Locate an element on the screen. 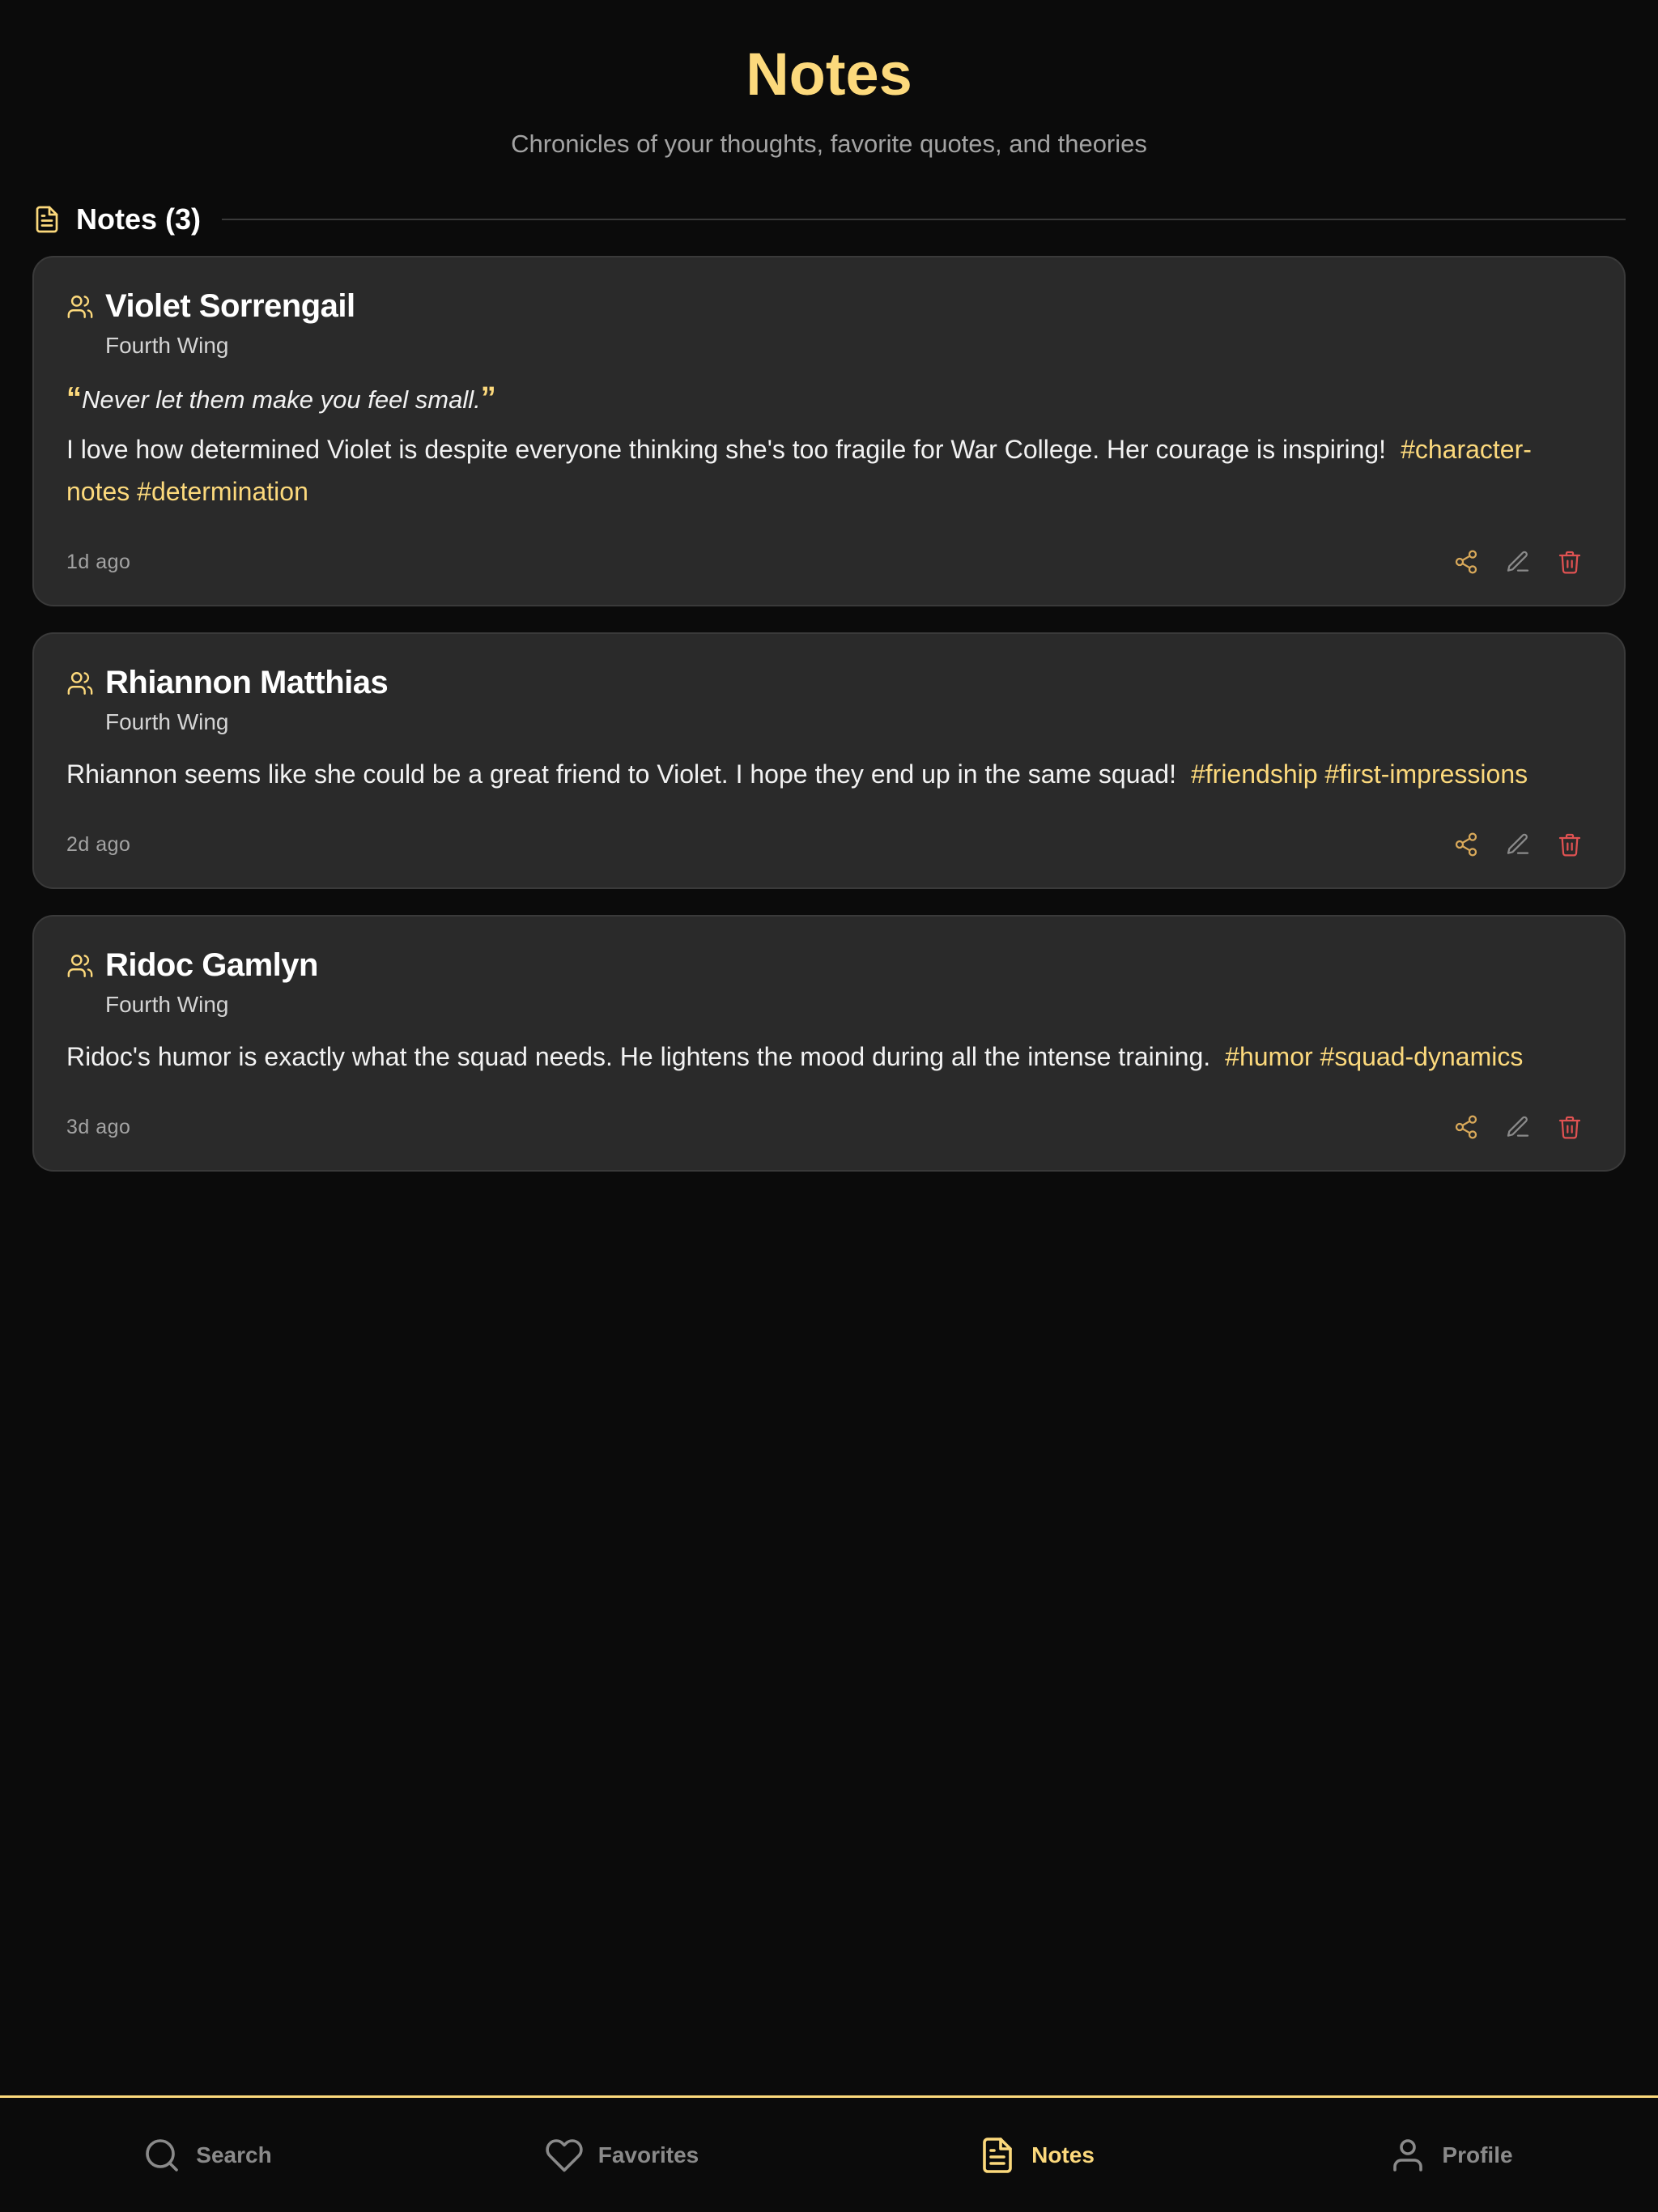 The height and width of the screenshot is (2212, 1658). nav-label: Favorites is located at coordinates (648, 2154).